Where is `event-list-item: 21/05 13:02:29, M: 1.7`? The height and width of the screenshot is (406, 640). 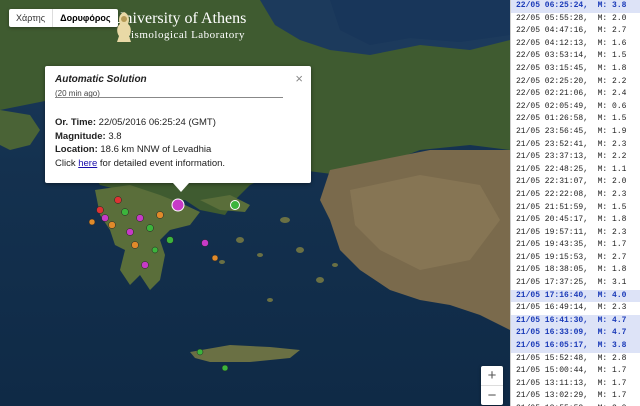
event-list-item: 21/05 13:02:29, M: 1.7 is located at coordinates (575, 396).